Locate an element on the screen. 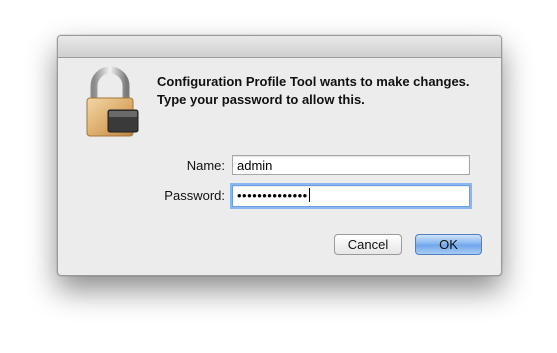 Image resolution: width=557 pixels, height=353 pixels. text-caret is located at coordinates (309, 195).